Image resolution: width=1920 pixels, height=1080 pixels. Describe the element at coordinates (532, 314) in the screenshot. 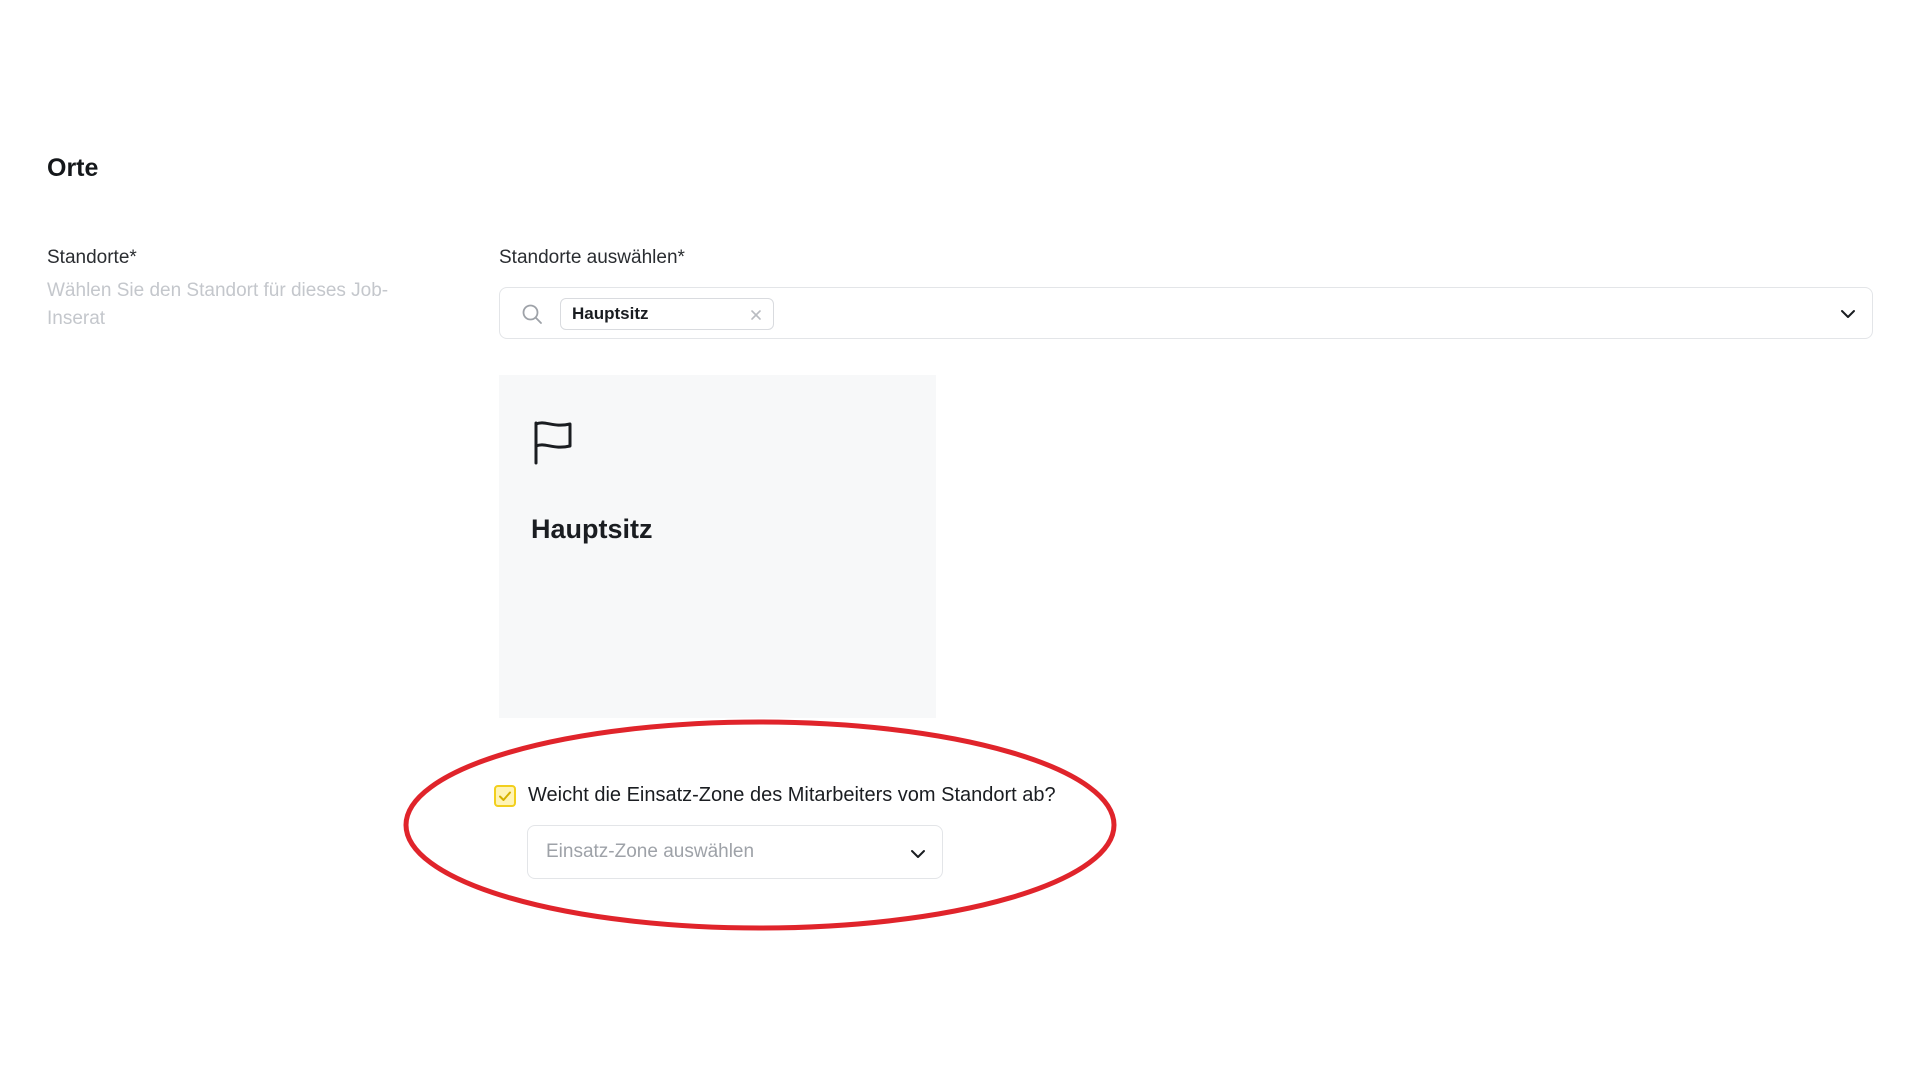

I see `search-icon` at that location.